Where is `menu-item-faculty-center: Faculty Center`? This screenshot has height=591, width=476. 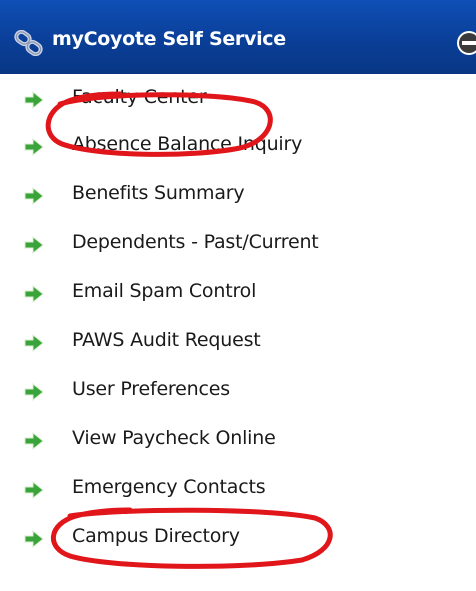 menu-item-faculty-center: Faculty Center is located at coordinates (238, 101).